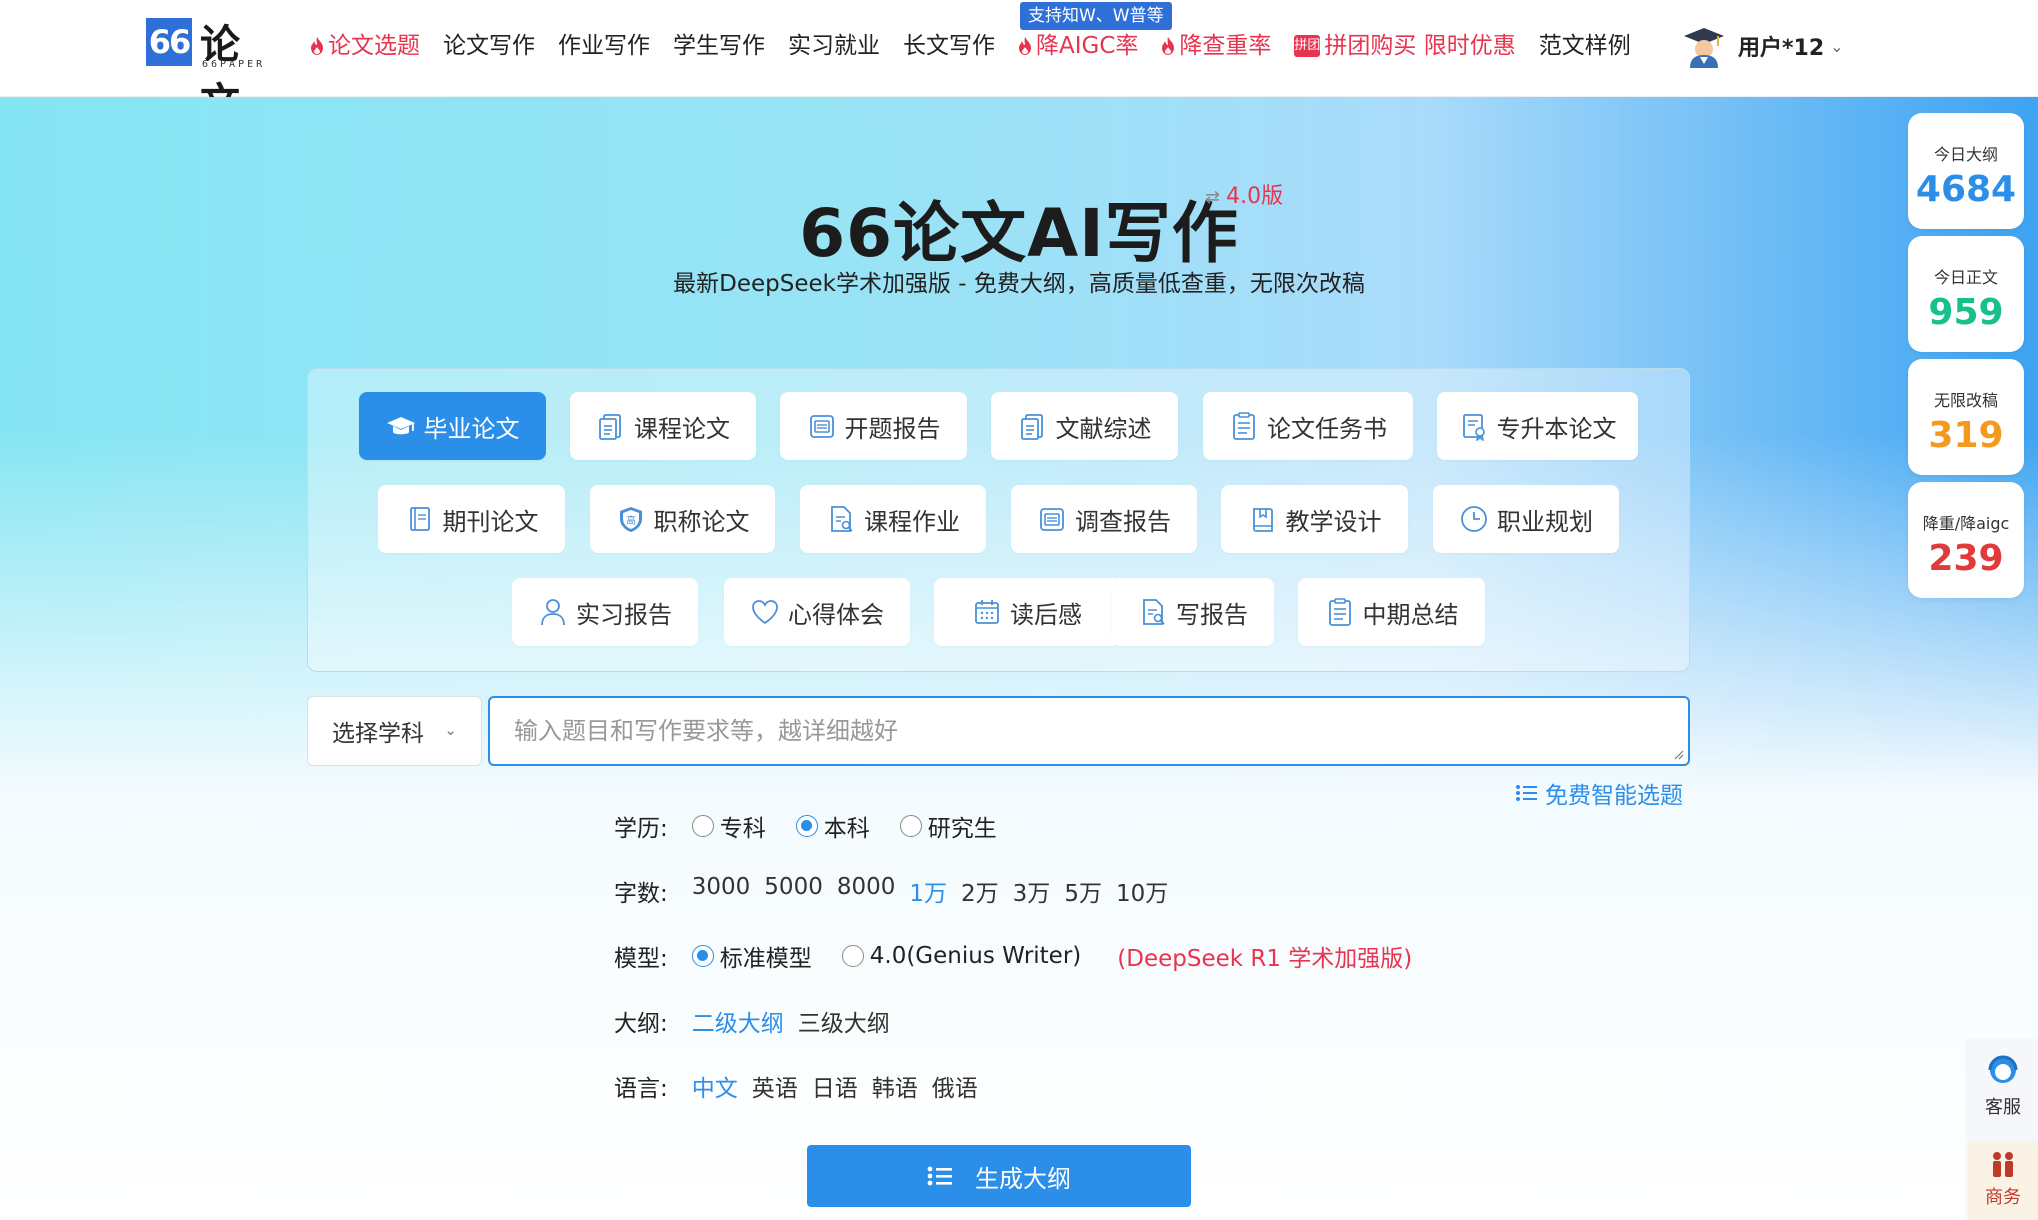  What do you see at coordinates (2003, 1164) in the screenshot?
I see `people-icon` at bounding box center [2003, 1164].